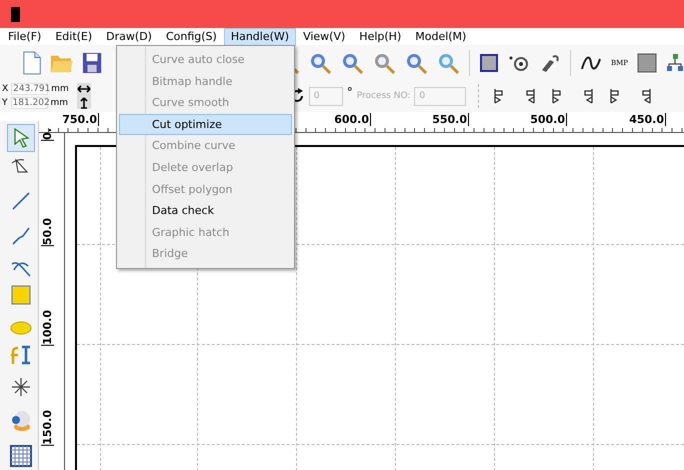 Image resolution: width=684 pixels, height=470 pixels. Describe the element at coordinates (47, 232) in the screenshot. I see `ruler-label: 50.0` at that location.